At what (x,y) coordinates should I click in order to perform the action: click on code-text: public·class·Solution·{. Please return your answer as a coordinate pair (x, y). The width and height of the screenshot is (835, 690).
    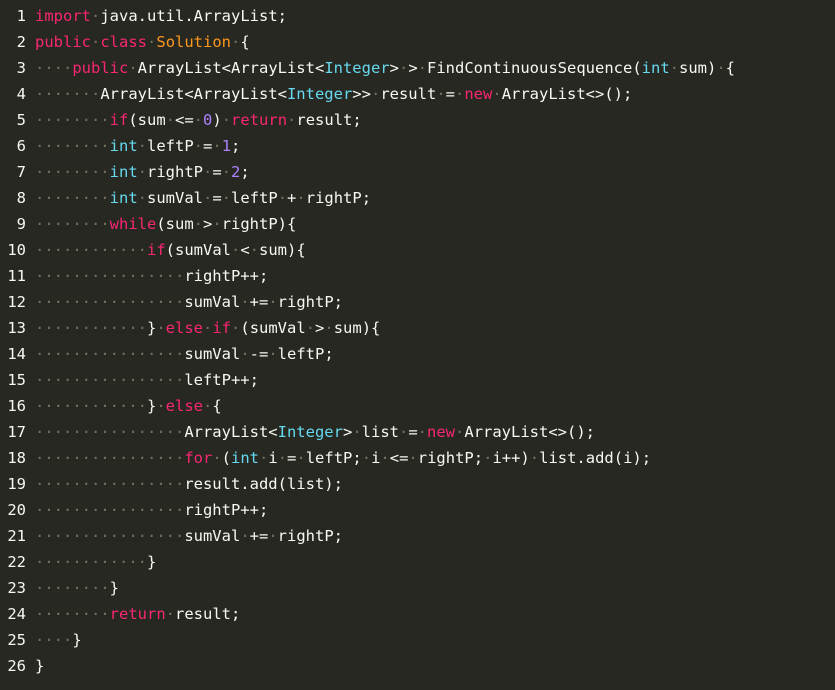
    Looking at the image, I should click on (142, 42).